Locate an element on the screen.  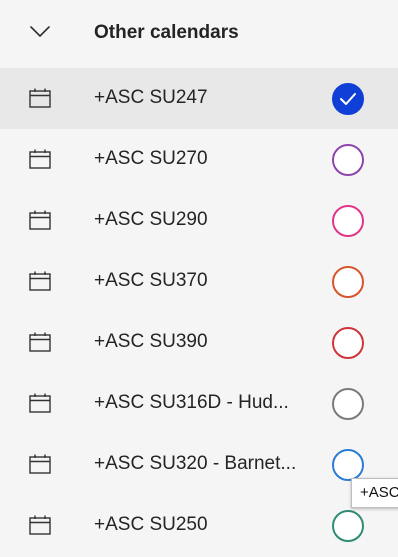
calendar-row-su290: +ASC SU290 is located at coordinates (199, 220).